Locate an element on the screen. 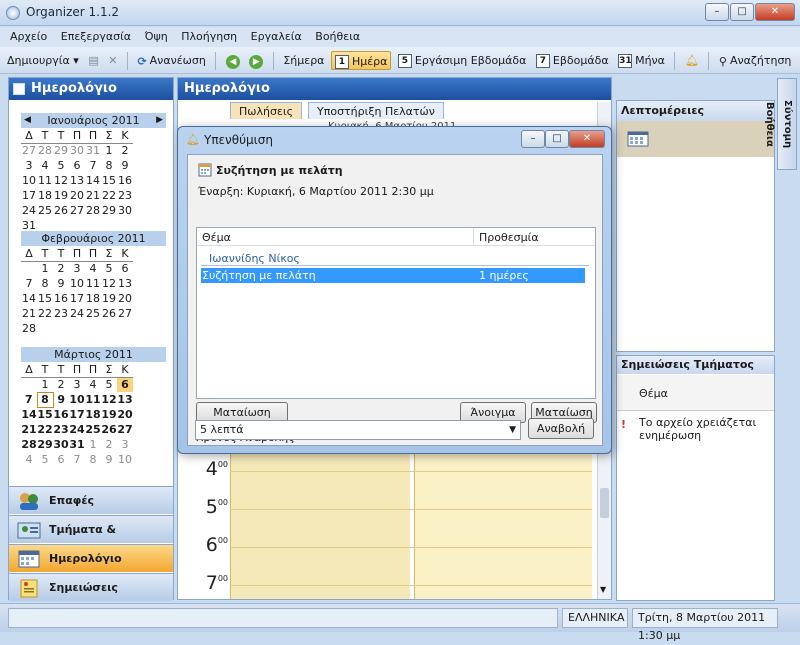  dialog-close-button: ✕ is located at coordinates (587, 139).